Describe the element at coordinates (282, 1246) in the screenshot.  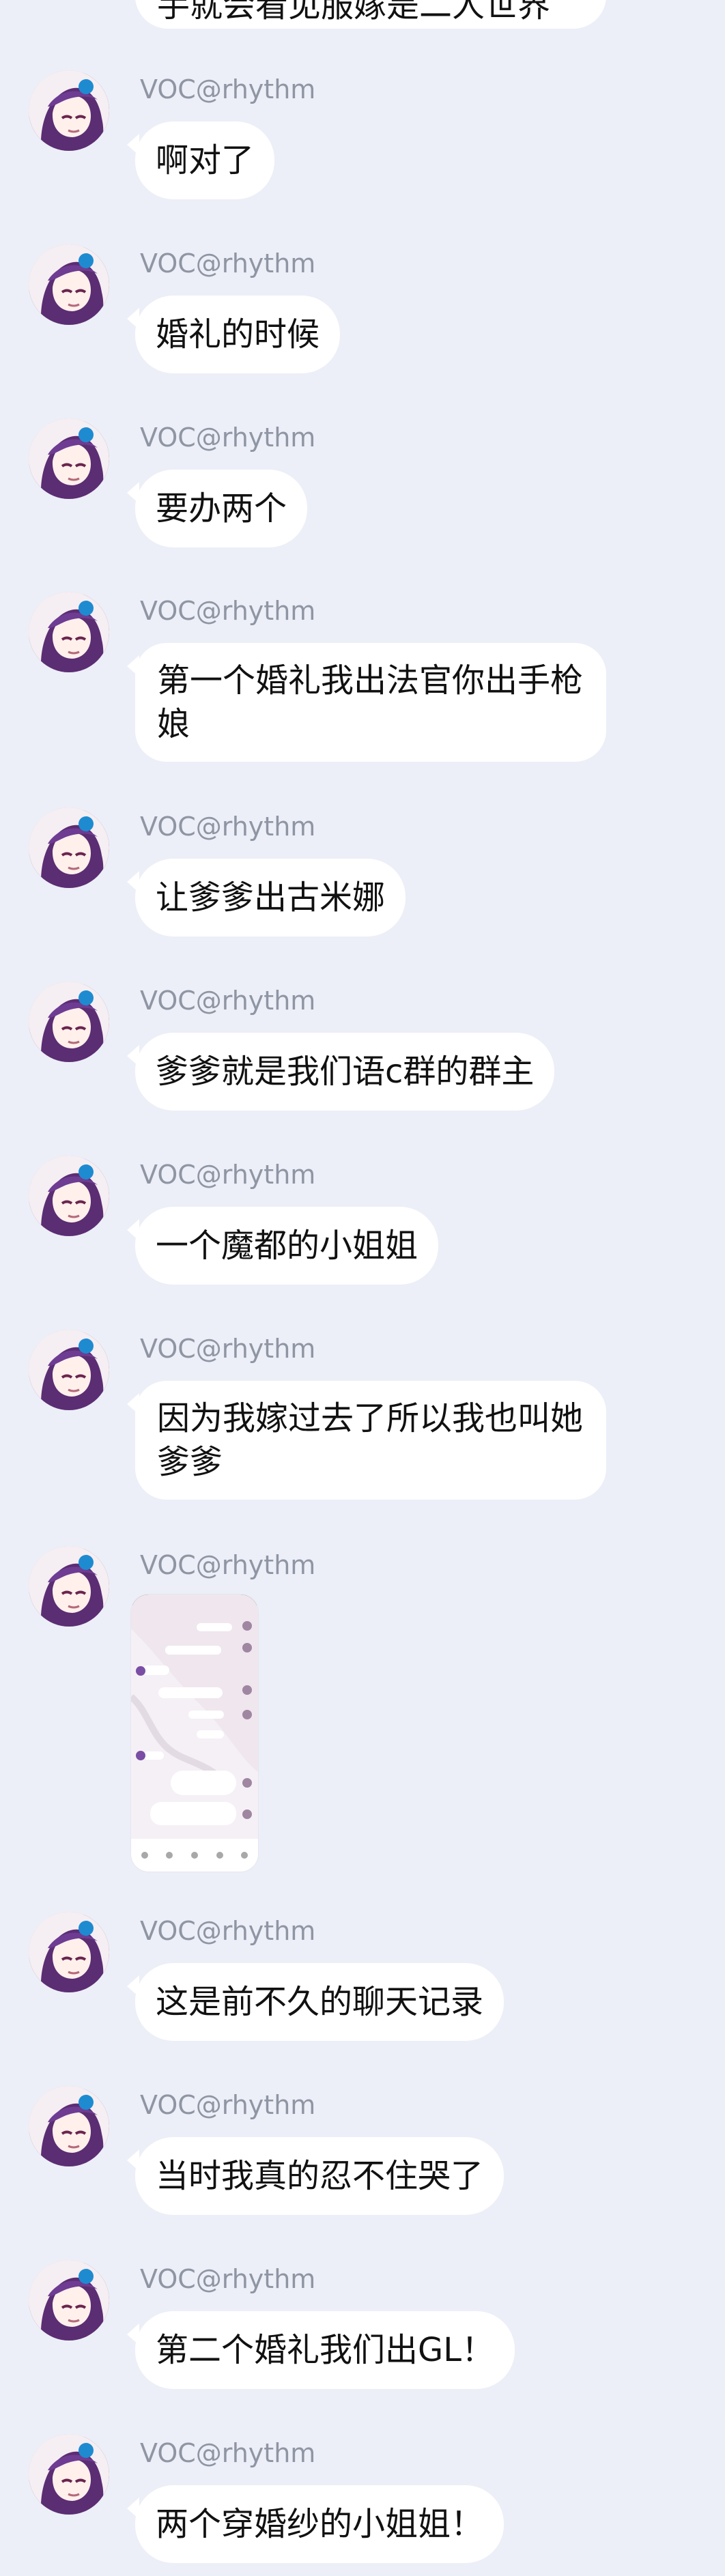
I see `message-bubble: 一个魔都的小姐姐` at that location.